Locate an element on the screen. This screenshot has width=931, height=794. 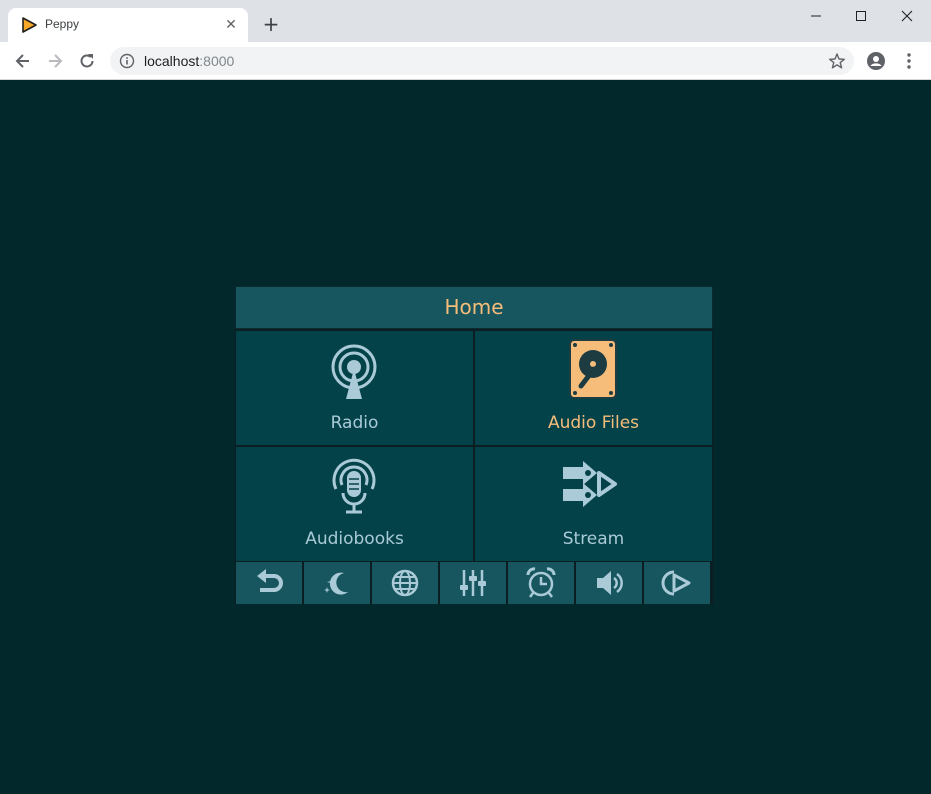
page-title: Home is located at coordinates (474, 307).